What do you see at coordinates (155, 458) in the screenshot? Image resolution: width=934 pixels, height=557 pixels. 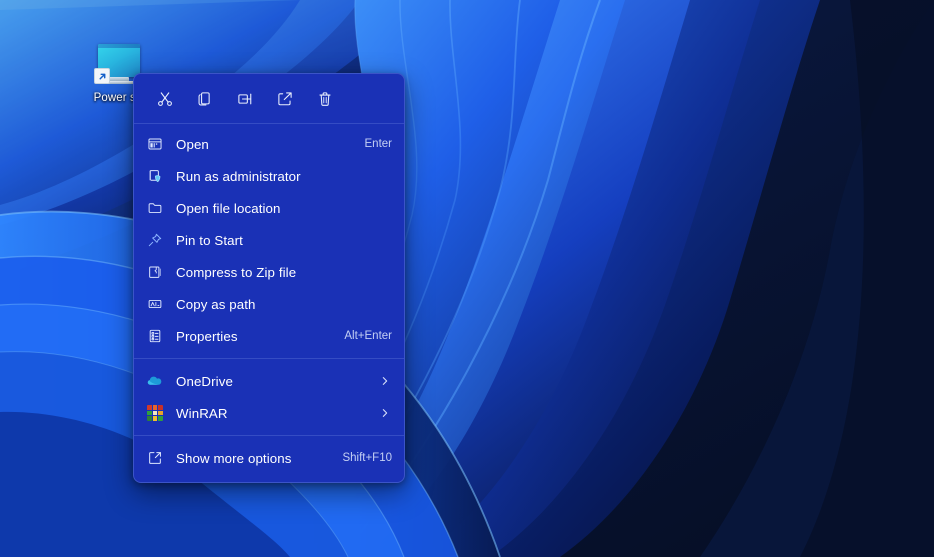 I see `expand-icon` at bounding box center [155, 458].